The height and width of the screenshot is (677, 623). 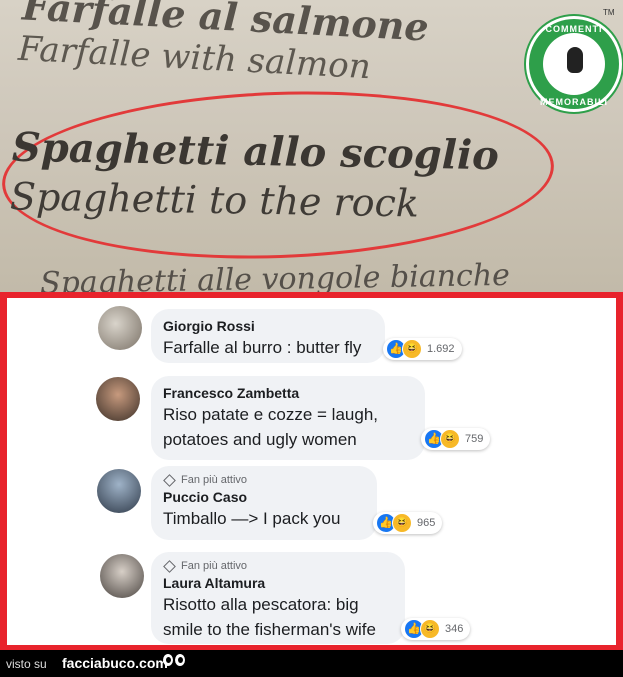 What do you see at coordinates (168, 660) in the screenshot?
I see `eye-left` at bounding box center [168, 660].